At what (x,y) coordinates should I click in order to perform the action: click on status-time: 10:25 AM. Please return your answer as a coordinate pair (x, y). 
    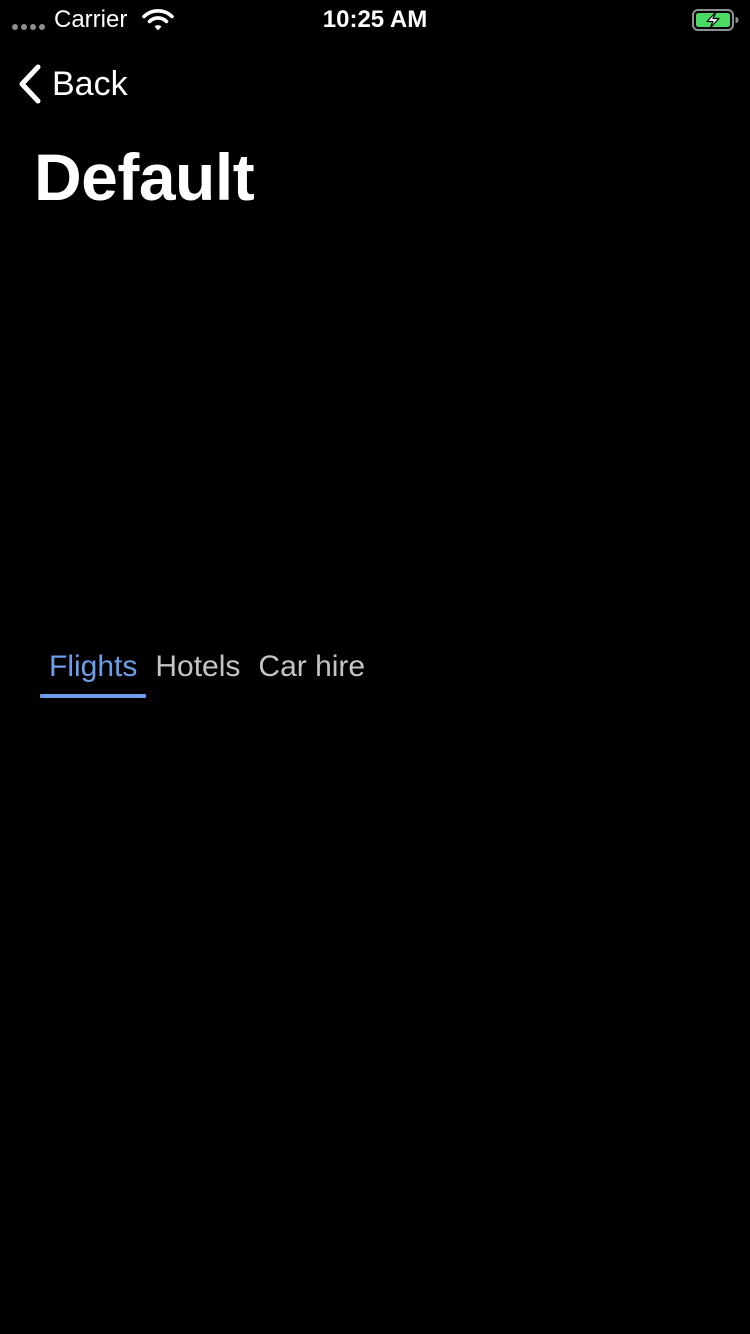
    Looking at the image, I should click on (375, 19).